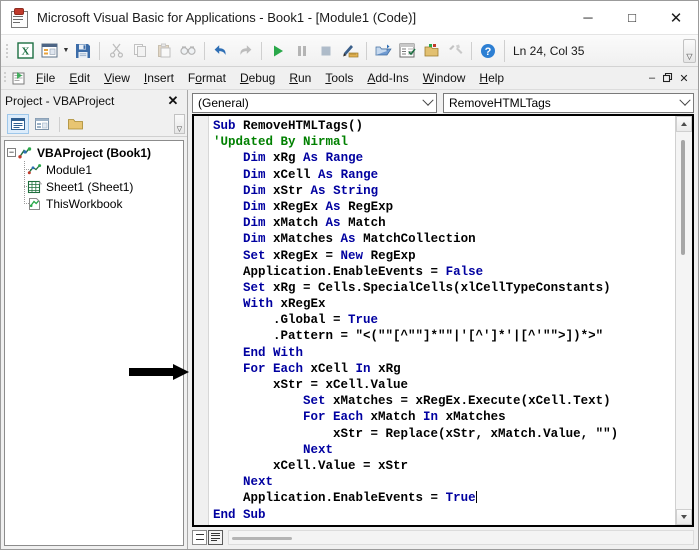 This screenshot has width=699, height=550. What do you see at coordinates (94, 152) in the screenshot?
I see `tree-item-vbaproject: − VBAProject (Book1)` at bounding box center [94, 152].